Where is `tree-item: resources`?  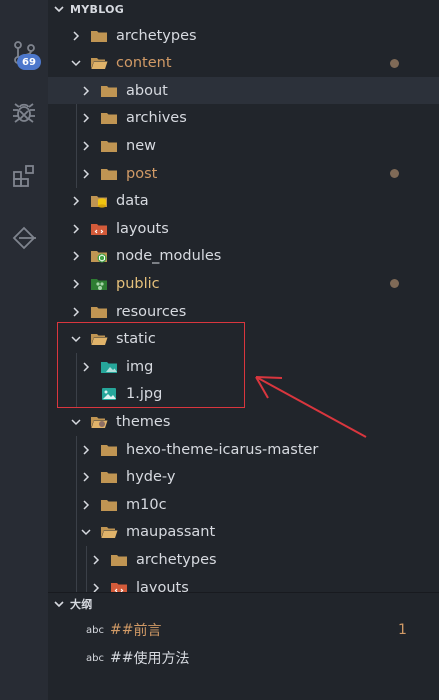 tree-item: resources is located at coordinates (243, 311).